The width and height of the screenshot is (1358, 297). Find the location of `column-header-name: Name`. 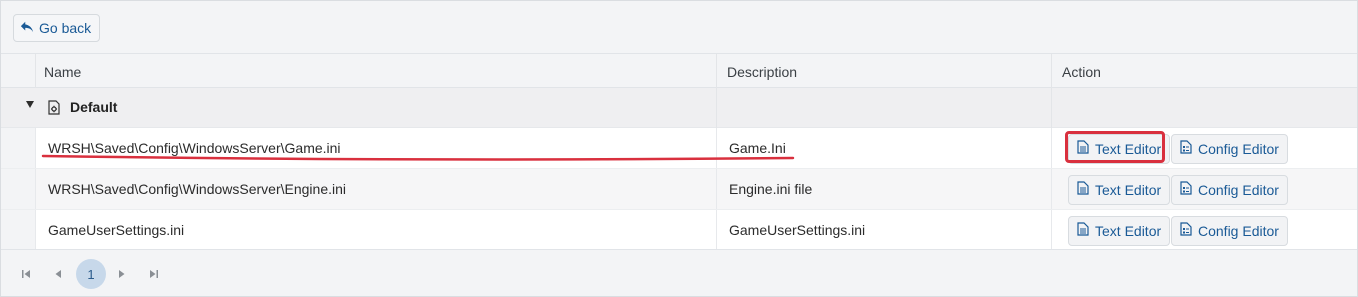

column-header-name: Name is located at coordinates (375, 71).